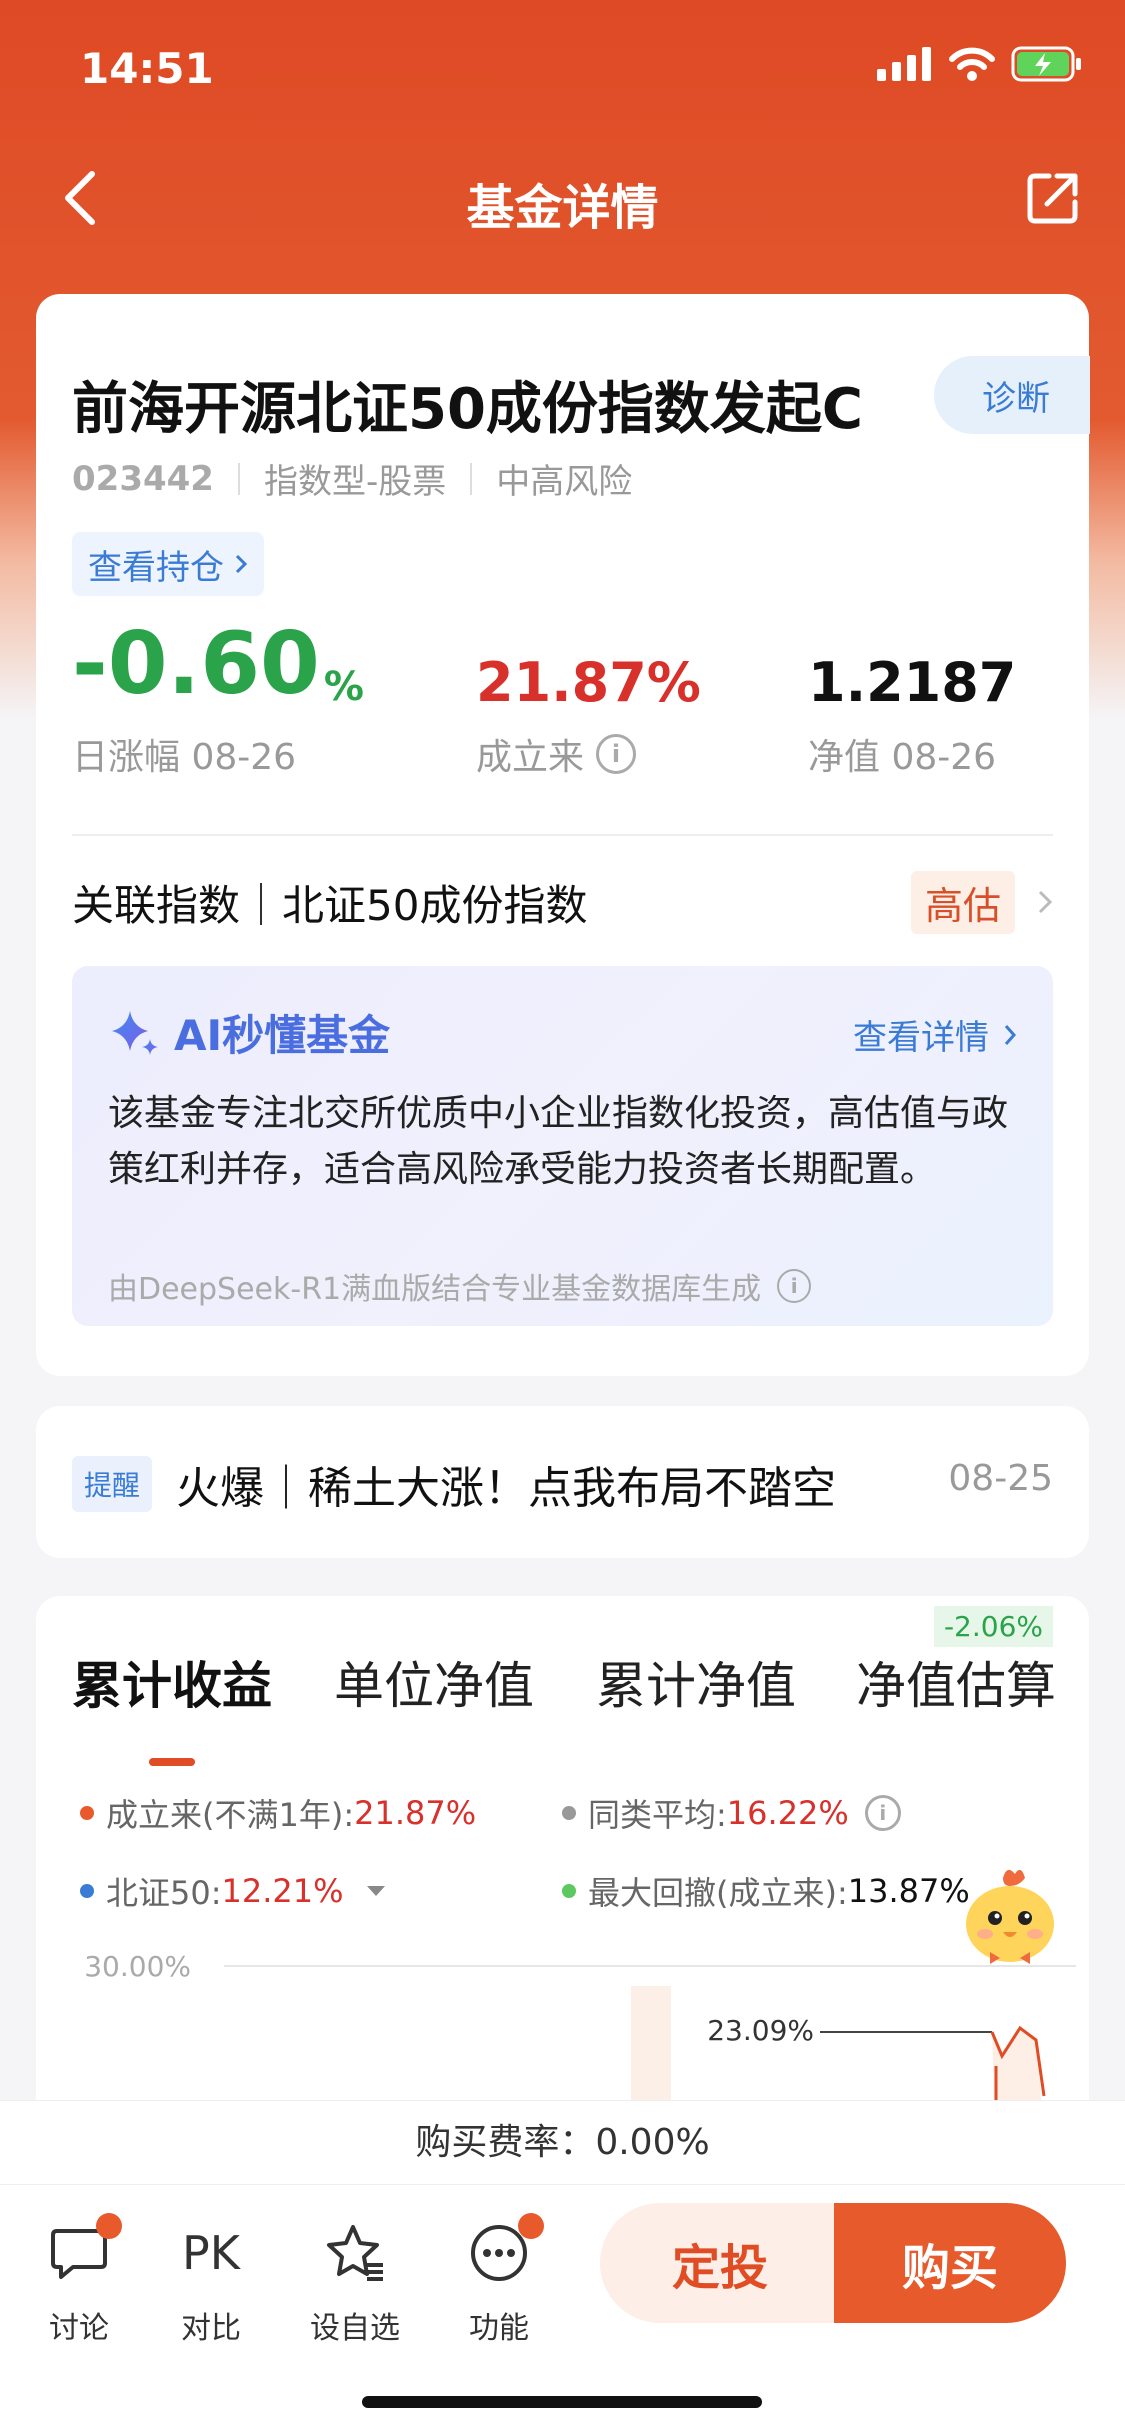 The image size is (1125, 2436). What do you see at coordinates (499, 2328) in the screenshot?
I see `functions-label: 功能` at bounding box center [499, 2328].